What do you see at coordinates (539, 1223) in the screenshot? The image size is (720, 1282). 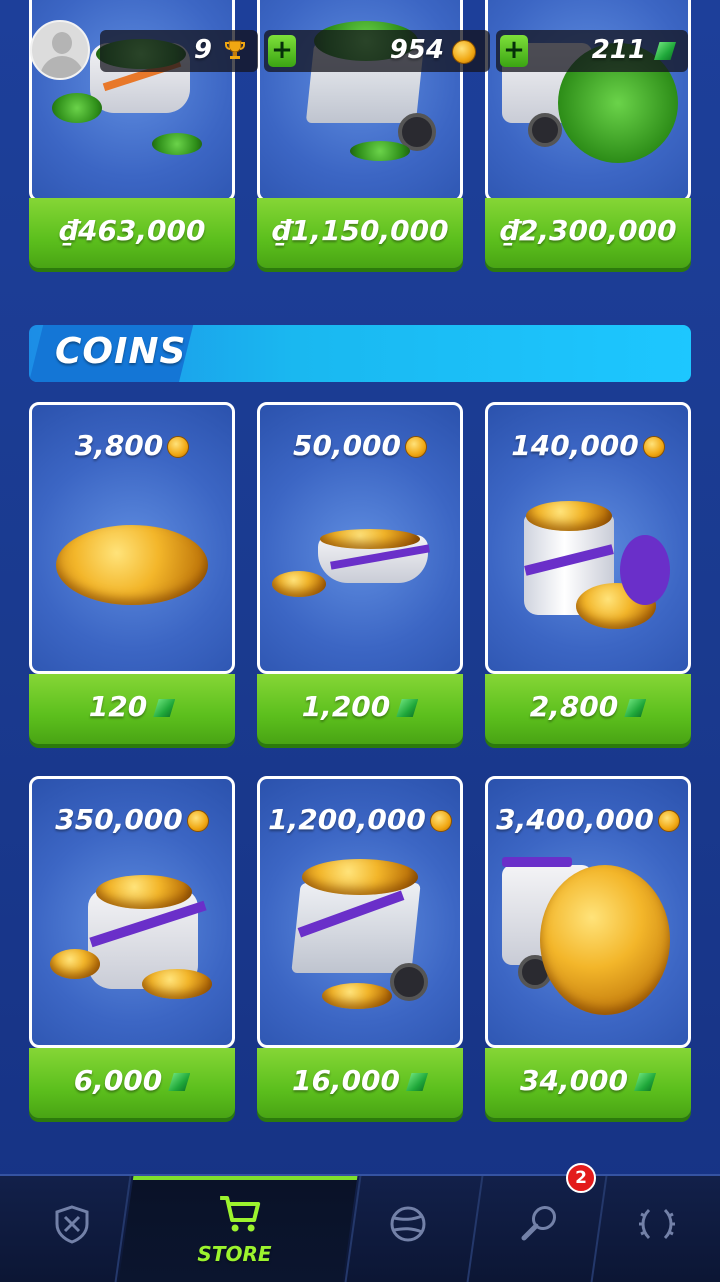 I see `racket-icon` at bounding box center [539, 1223].